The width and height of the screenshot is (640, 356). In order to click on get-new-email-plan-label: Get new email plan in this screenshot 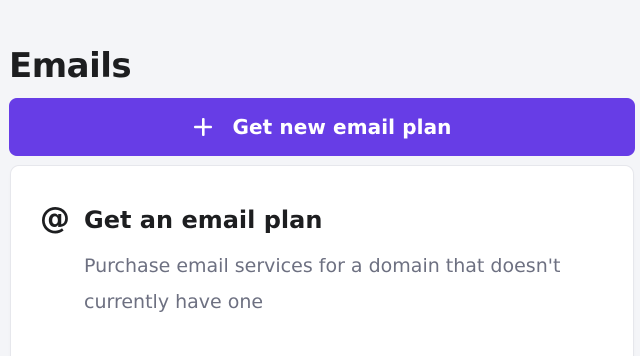, I will do `click(342, 127)`.